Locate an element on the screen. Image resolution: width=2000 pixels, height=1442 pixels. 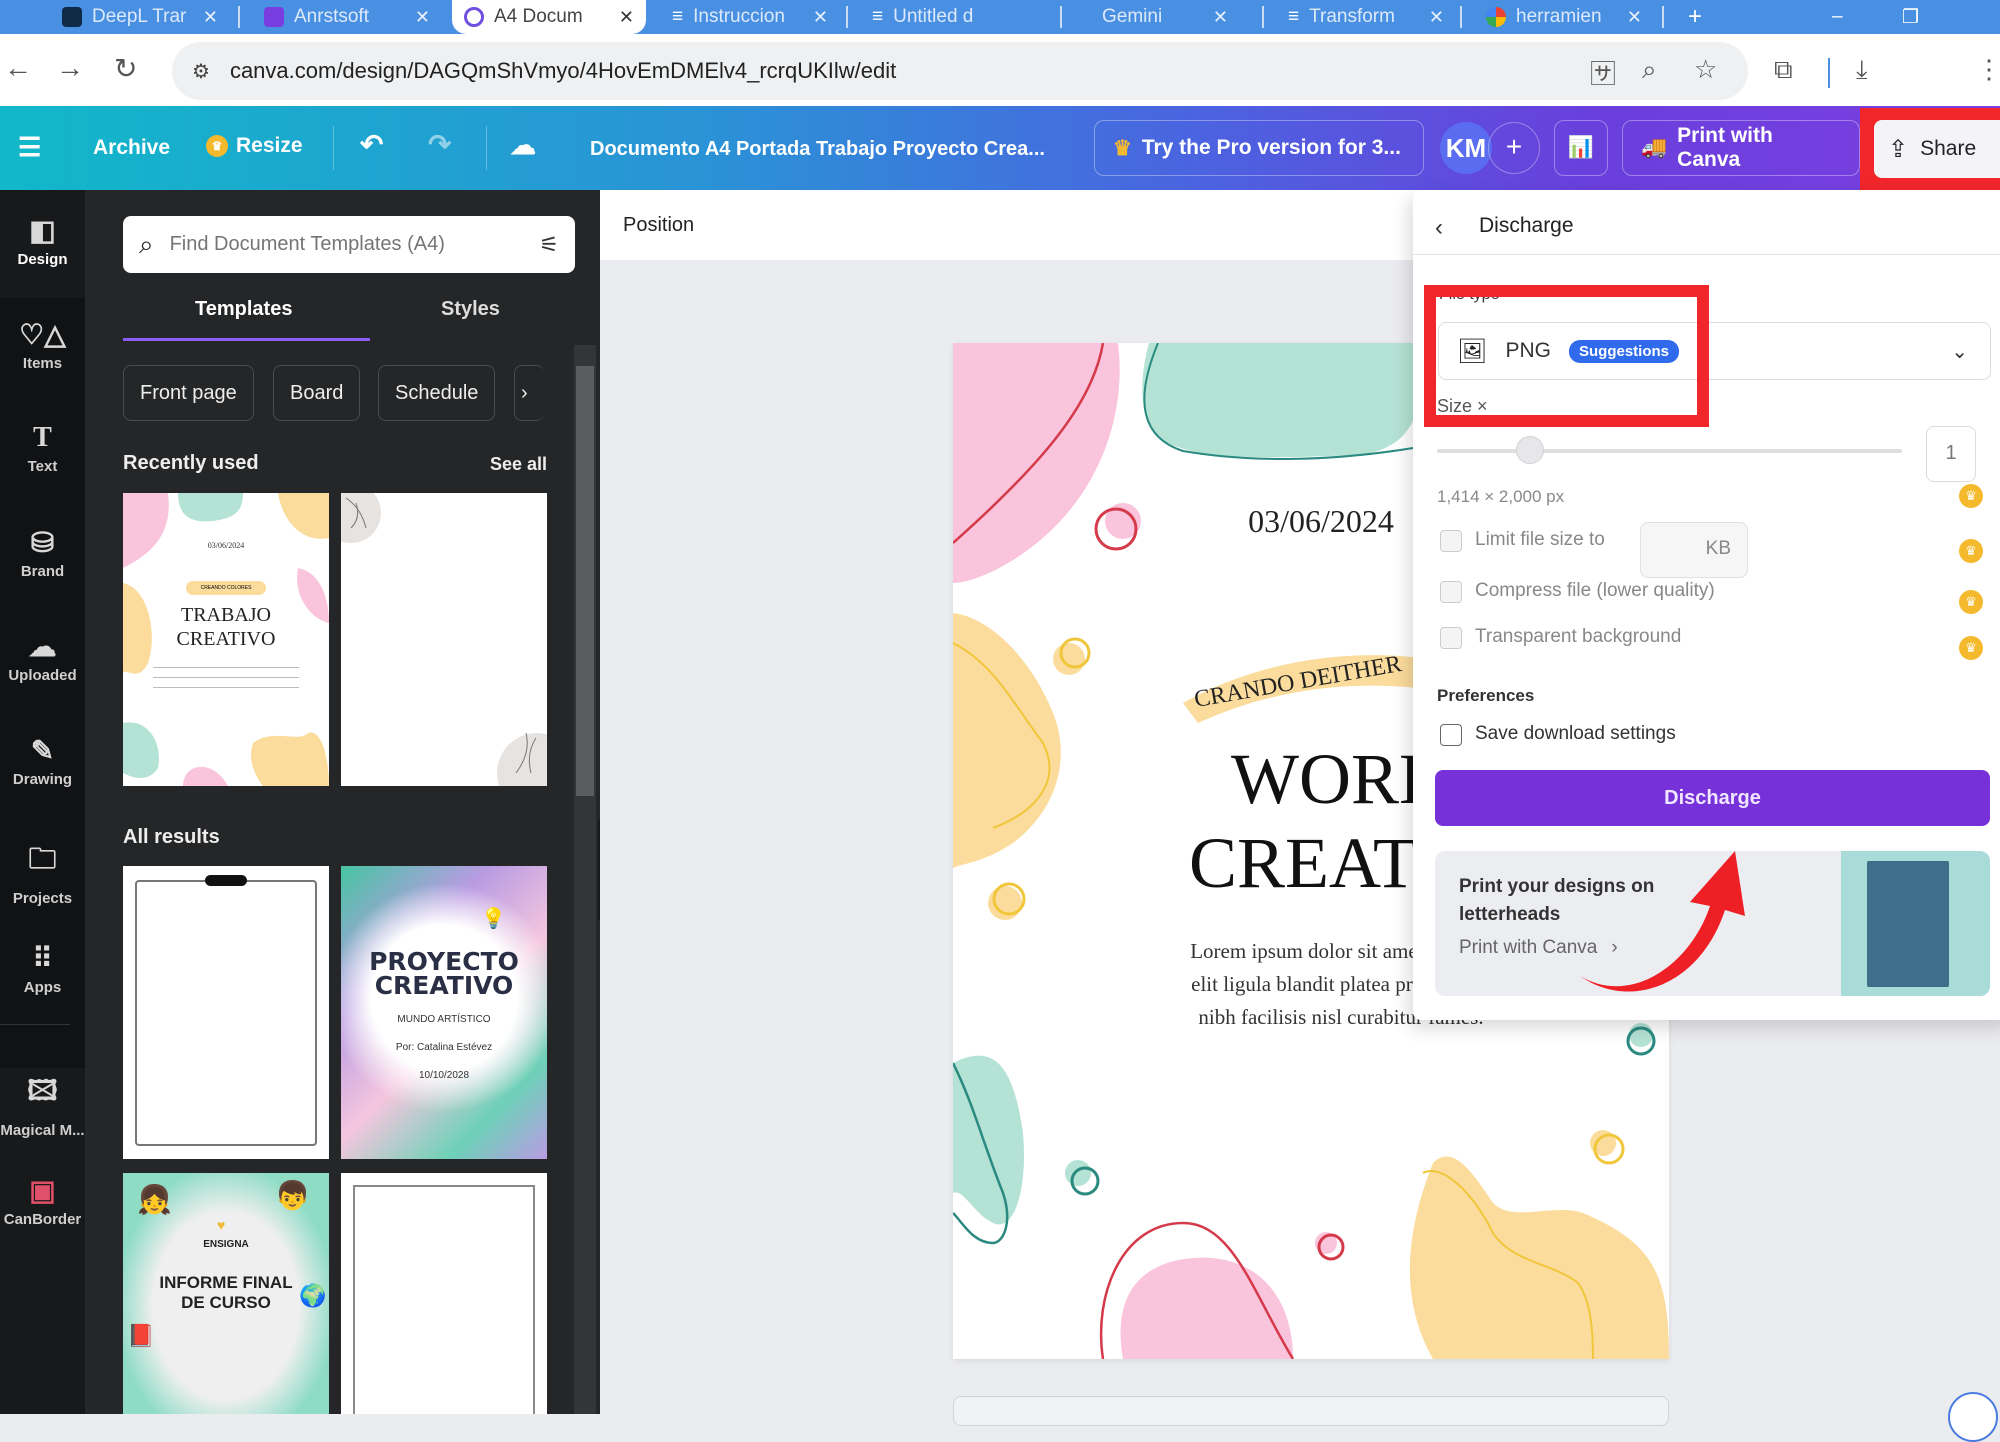
rail-item-canborder: ▣ CanBorder is located at coordinates (42, 1201).